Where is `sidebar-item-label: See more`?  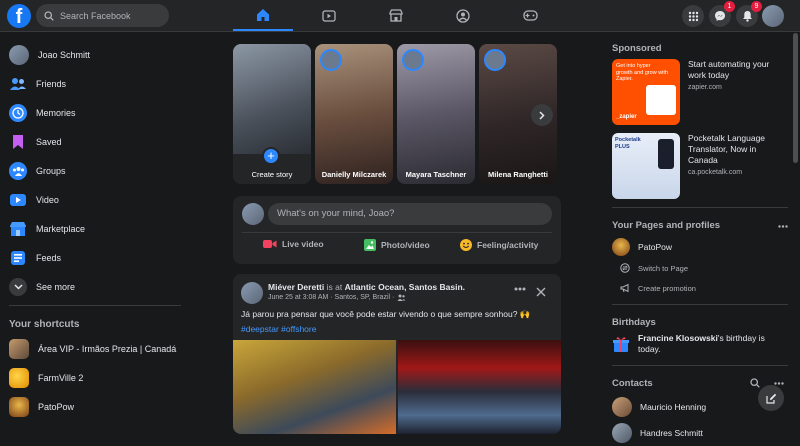 sidebar-item-label: See more is located at coordinates (56, 286).